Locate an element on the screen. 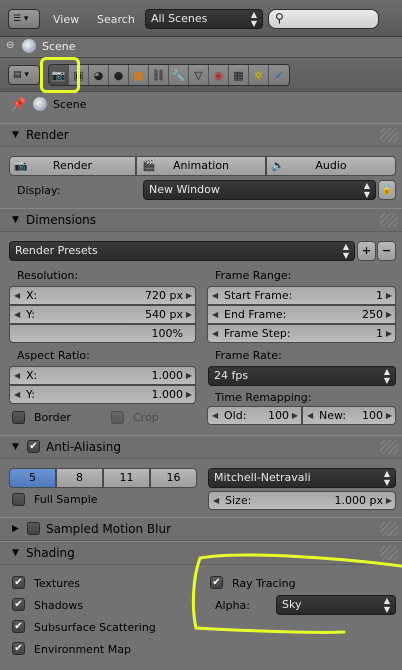  updown-icon: ▲ ▼ is located at coordinates (346, 251).